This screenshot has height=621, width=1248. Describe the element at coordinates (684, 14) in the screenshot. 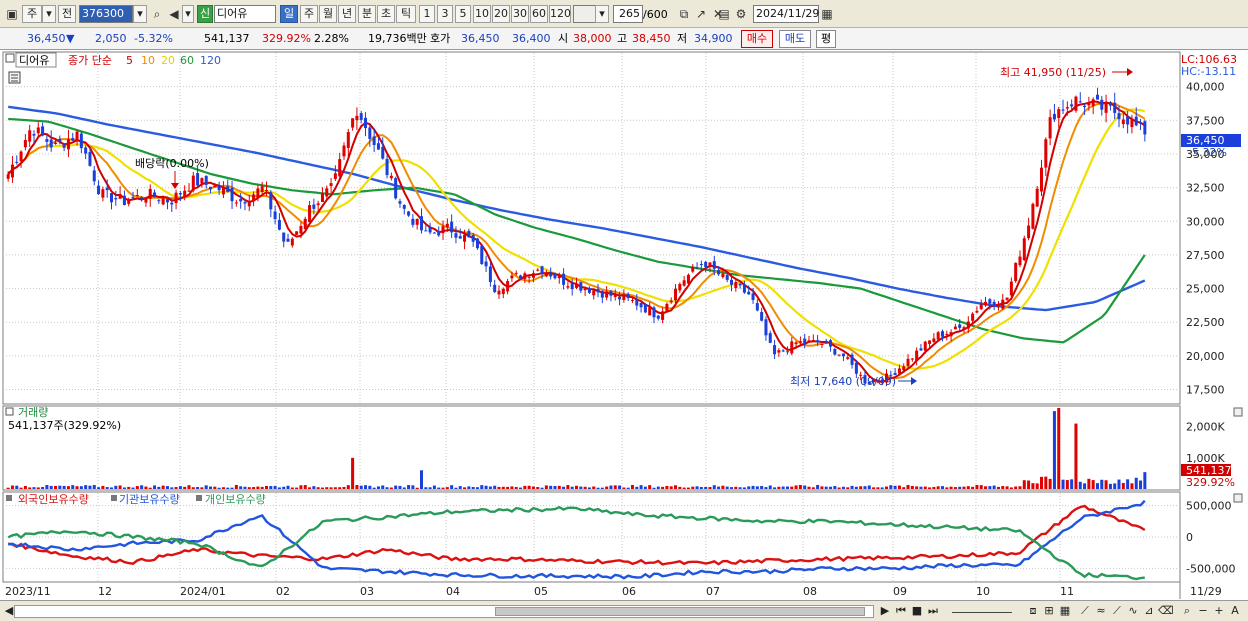

I see `candle-type-icon: ⧉` at that location.